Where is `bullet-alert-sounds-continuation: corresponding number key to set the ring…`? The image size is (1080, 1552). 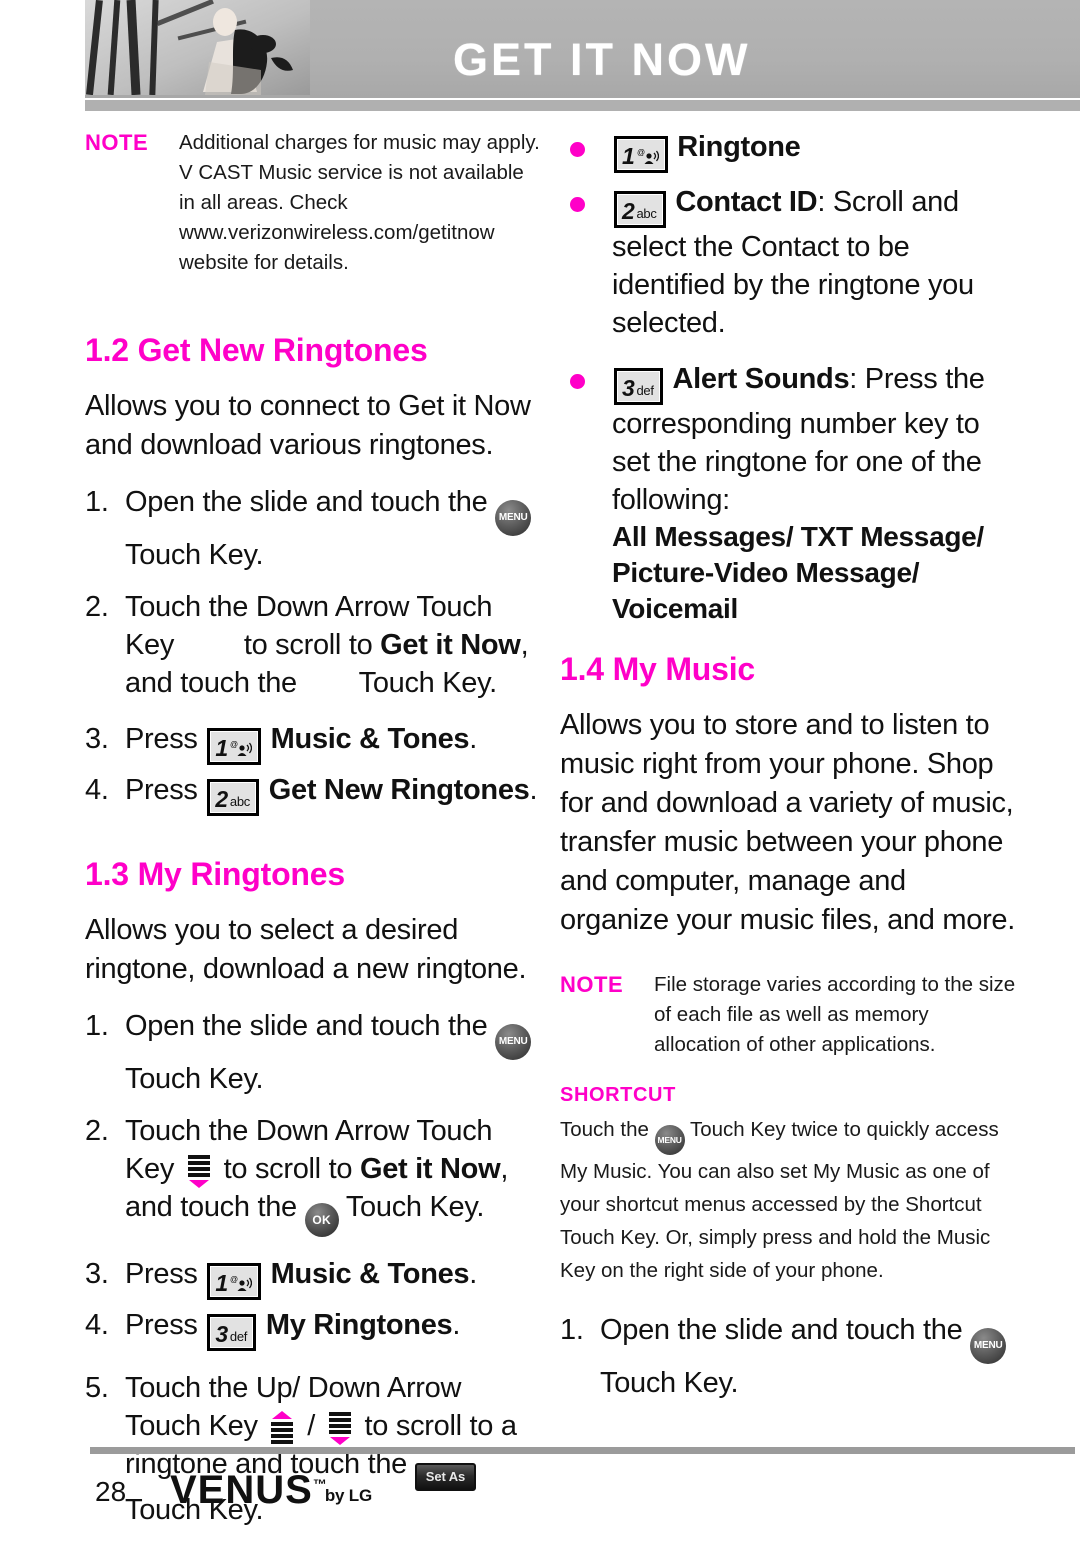 bullet-alert-sounds-continuation: corresponding number key to set the ring… is located at coordinates (797, 462).